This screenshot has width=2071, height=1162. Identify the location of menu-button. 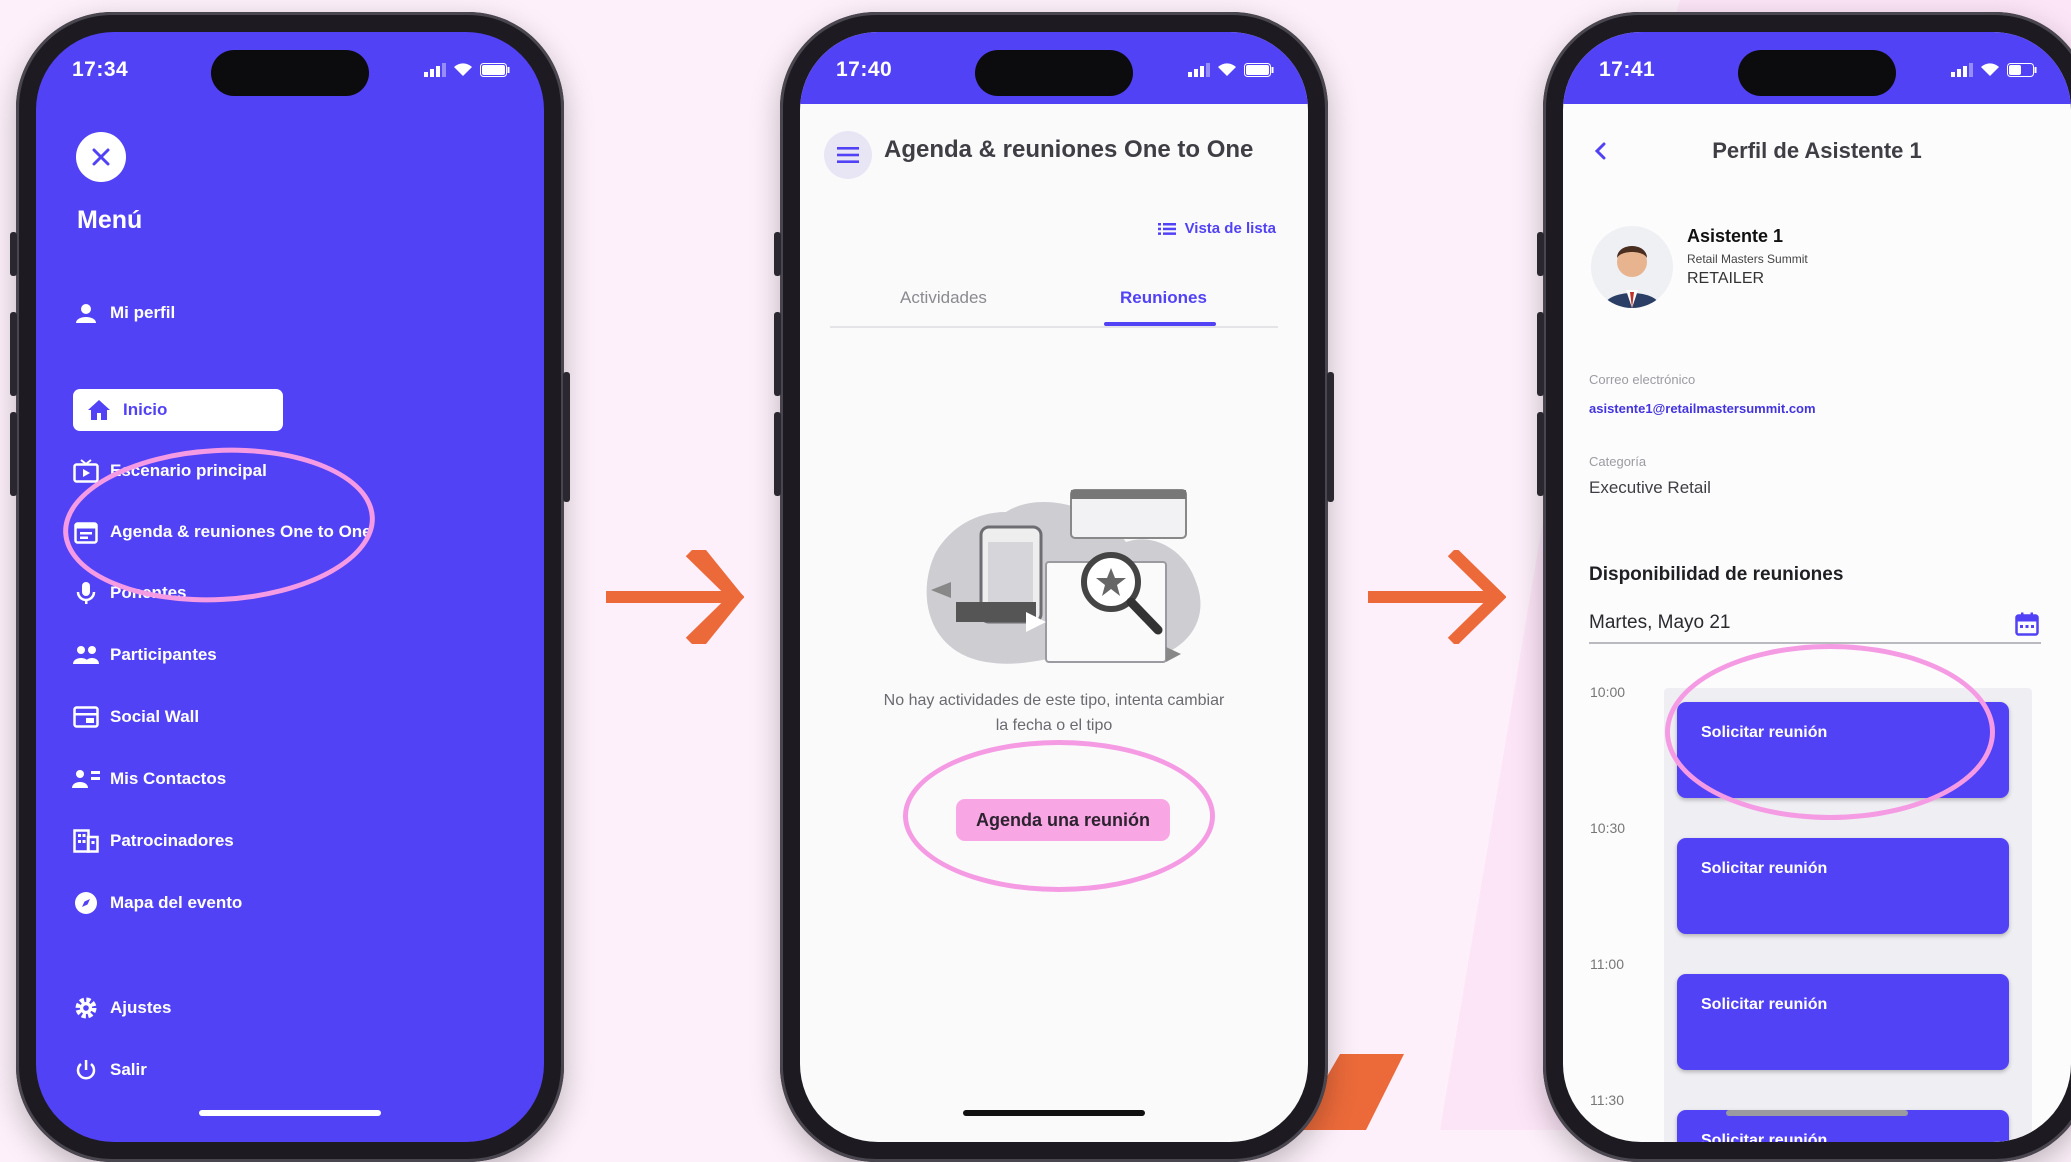
(848, 155).